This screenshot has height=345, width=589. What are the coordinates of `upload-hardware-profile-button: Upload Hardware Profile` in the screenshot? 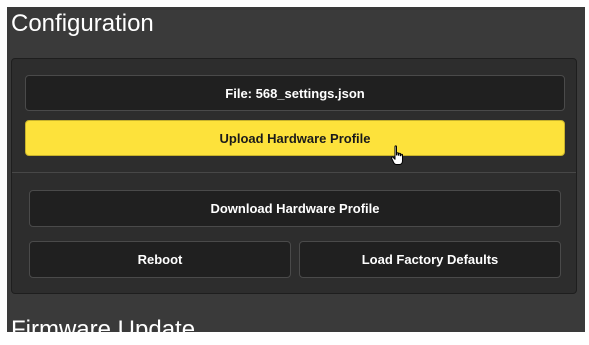 It's located at (295, 138).